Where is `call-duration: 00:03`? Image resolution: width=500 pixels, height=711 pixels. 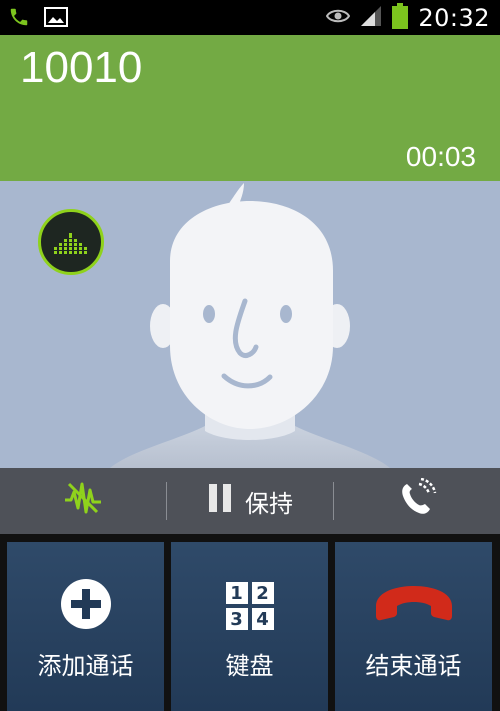 call-duration: 00:03 is located at coordinates (440, 156).